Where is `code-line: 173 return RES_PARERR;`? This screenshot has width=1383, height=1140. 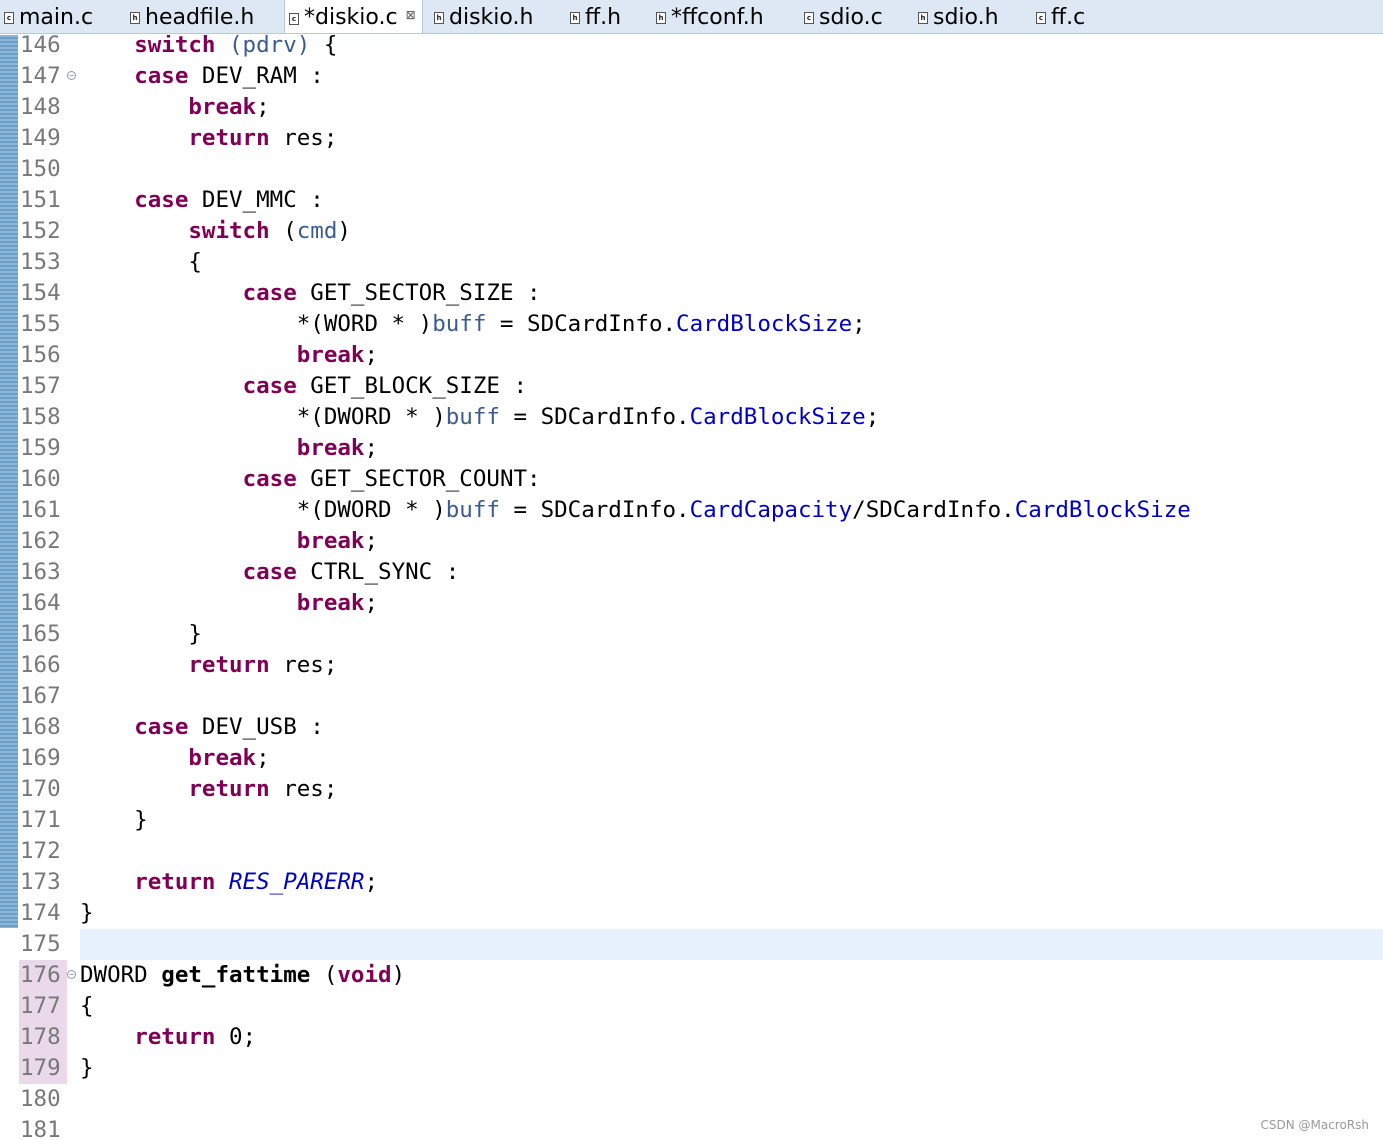 code-line: 173 return RES_PARERR; is located at coordinates (691, 882).